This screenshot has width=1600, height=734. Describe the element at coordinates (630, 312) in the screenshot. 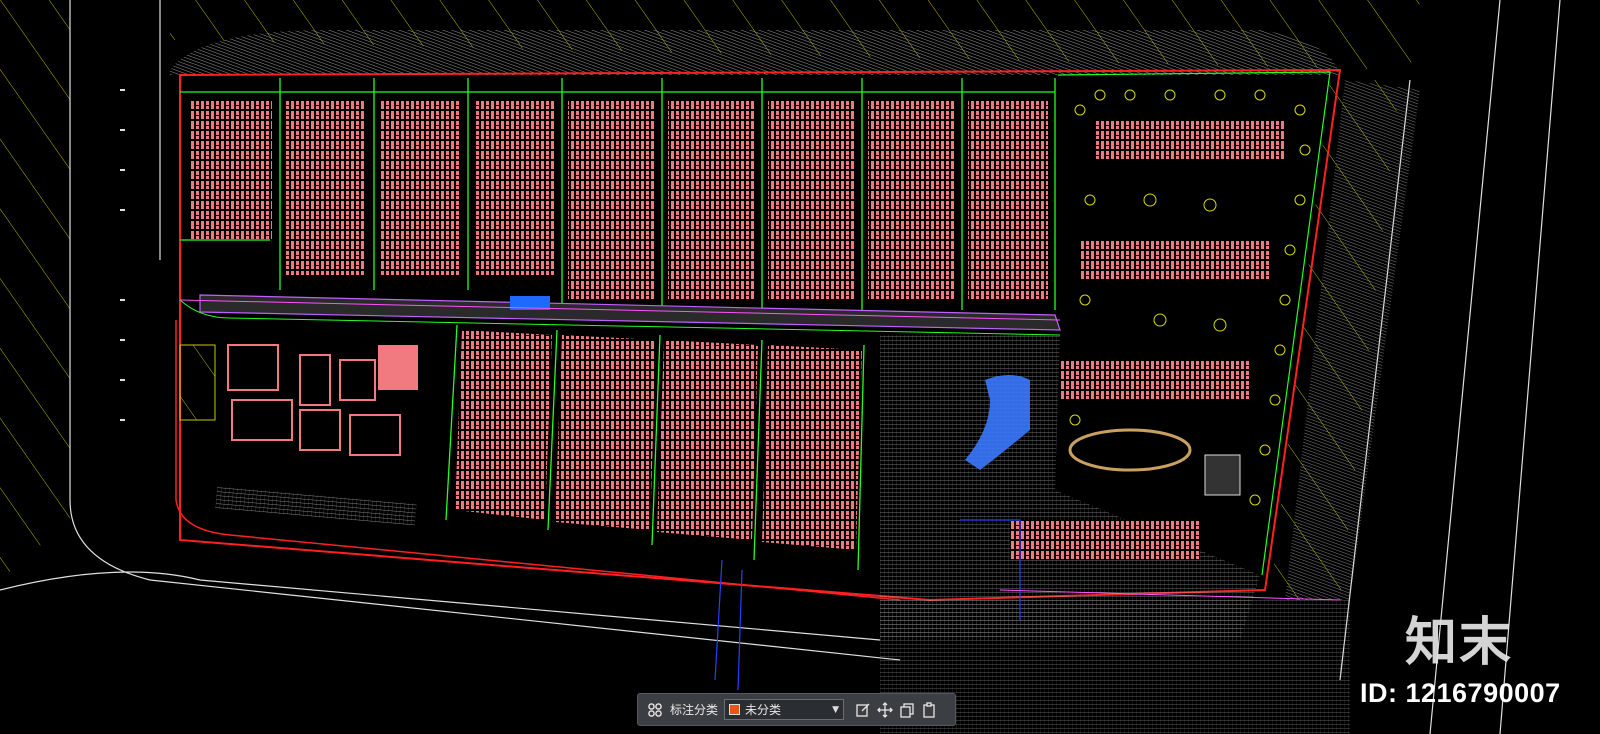

I see `internal-road` at that location.